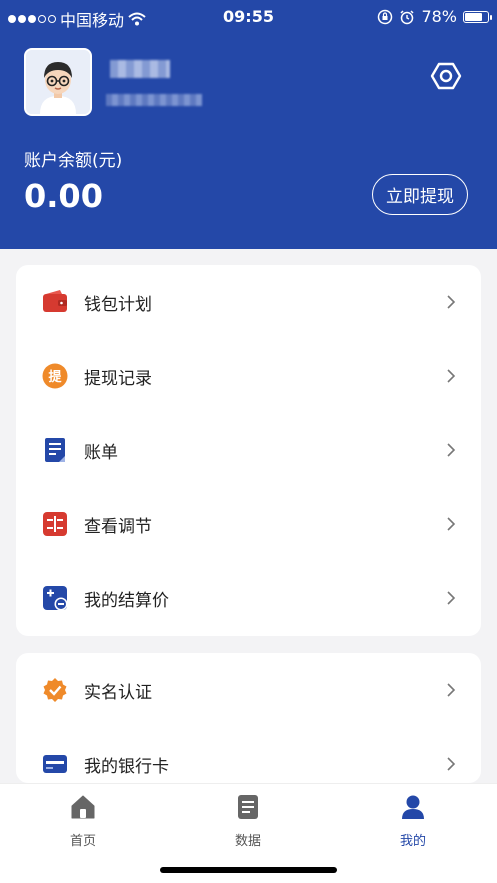  Describe the element at coordinates (83, 821) in the screenshot. I see `tab-home: 首页` at that location.